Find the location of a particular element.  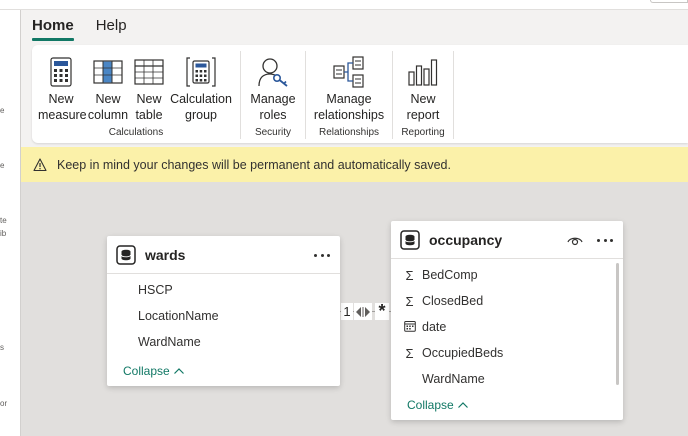

left-pane-fragment: s is located at coordinates (2, 347).